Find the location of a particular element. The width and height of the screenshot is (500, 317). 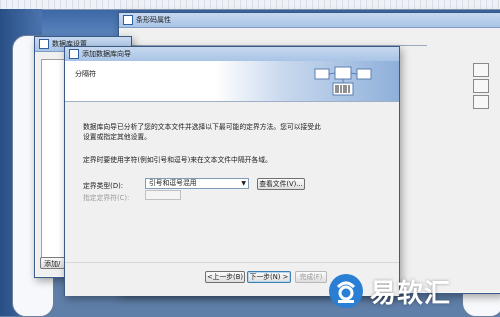

wizard-titlebar: 添加数据库向导 is located at coordinates (232, 54).